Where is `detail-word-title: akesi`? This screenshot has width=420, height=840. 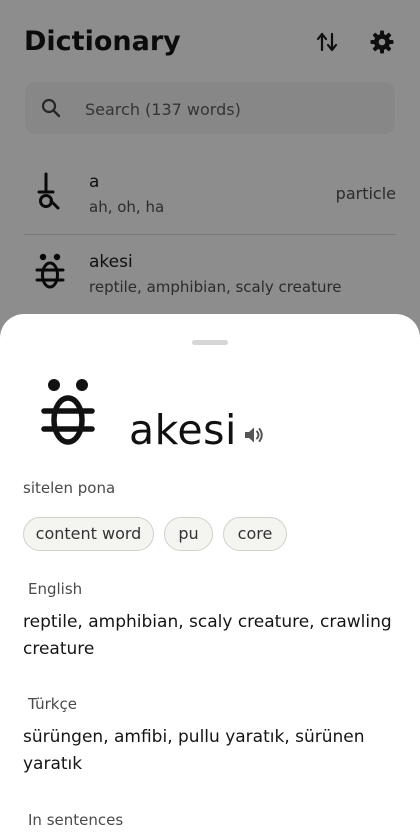 detail-word-title: akesi is located at coordinates (183, 430).